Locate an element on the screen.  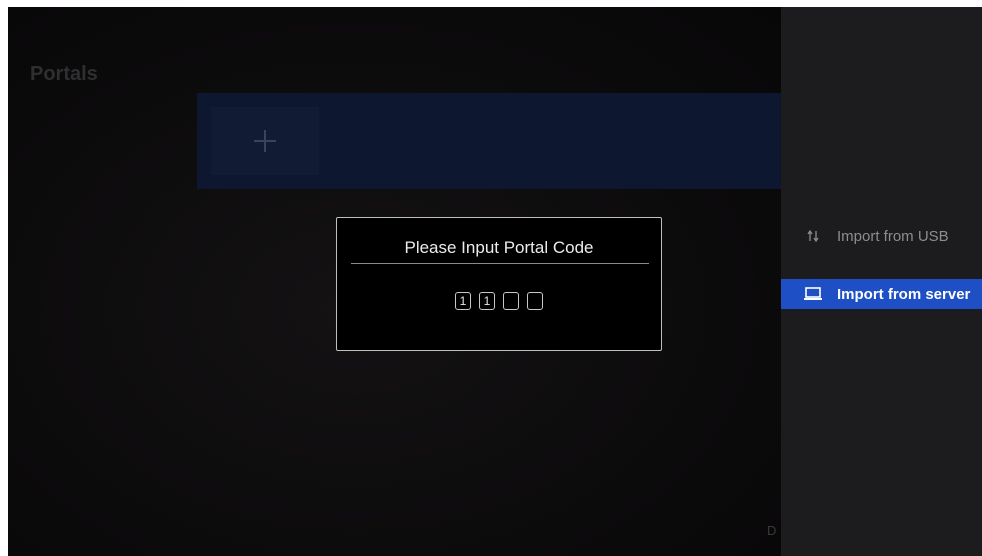
plus-icon is located at coordinates (265, 141).